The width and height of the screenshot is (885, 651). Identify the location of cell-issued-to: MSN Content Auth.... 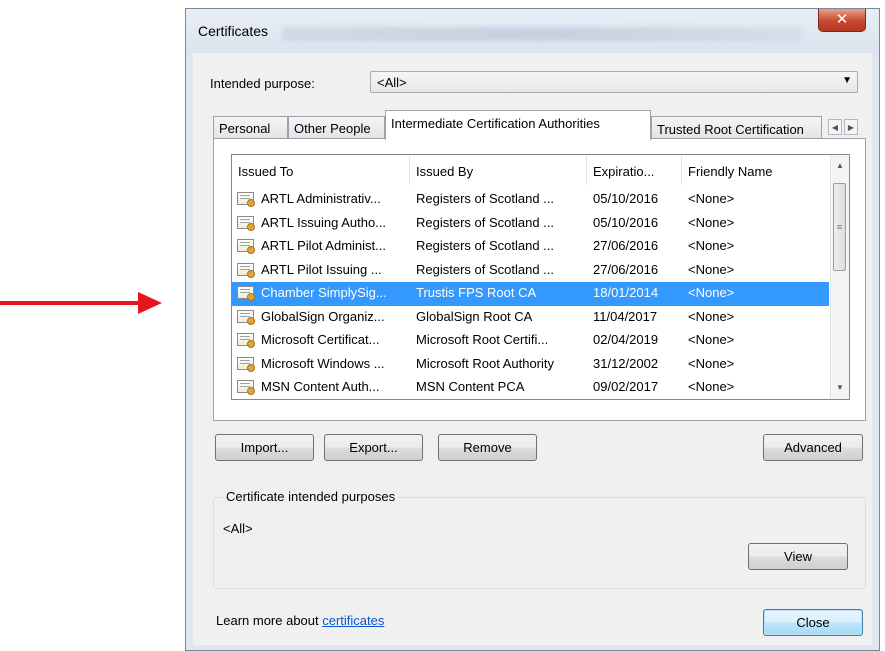
(320, 386).